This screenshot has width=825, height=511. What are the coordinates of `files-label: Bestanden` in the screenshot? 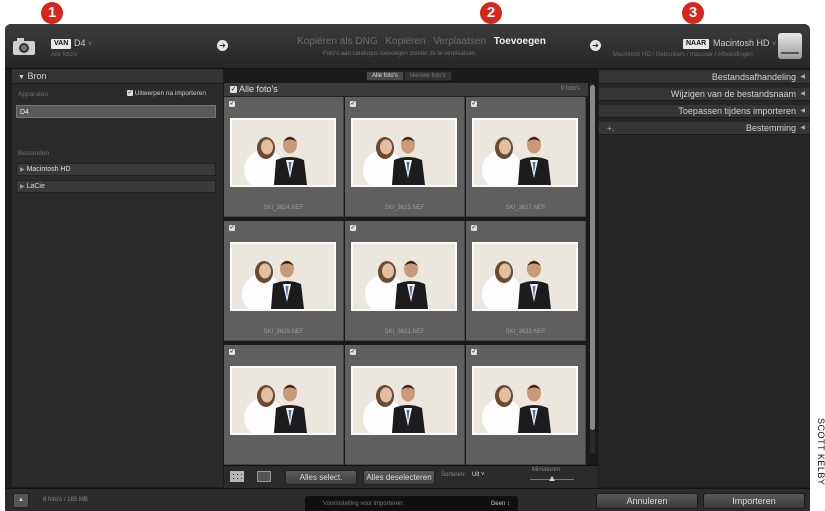 It's located at (34, 153).